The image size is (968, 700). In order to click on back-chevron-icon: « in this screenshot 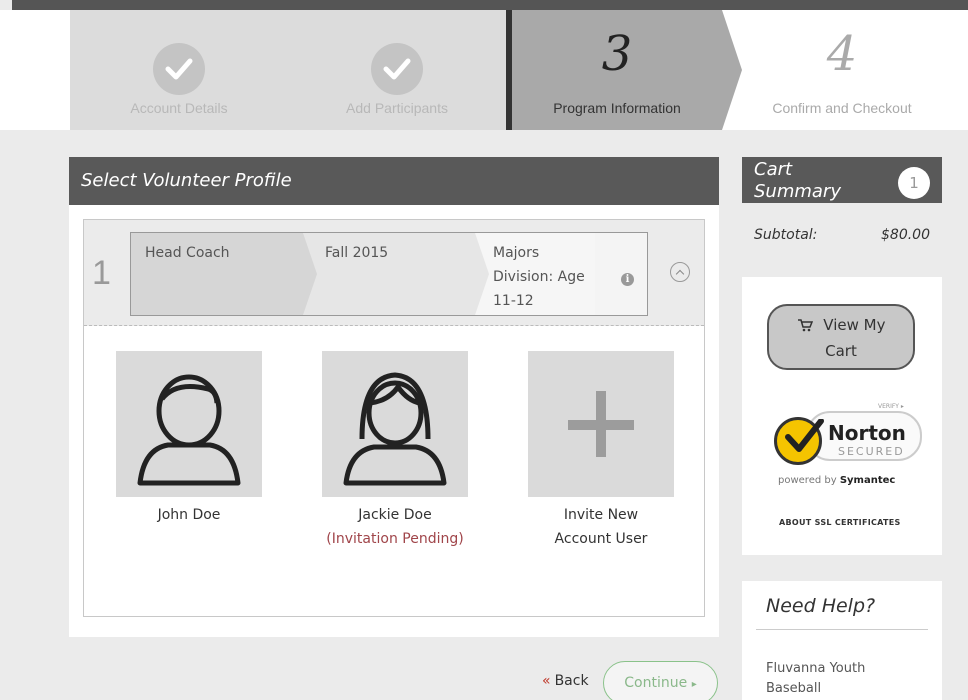, I will do `click(546, 681)`.